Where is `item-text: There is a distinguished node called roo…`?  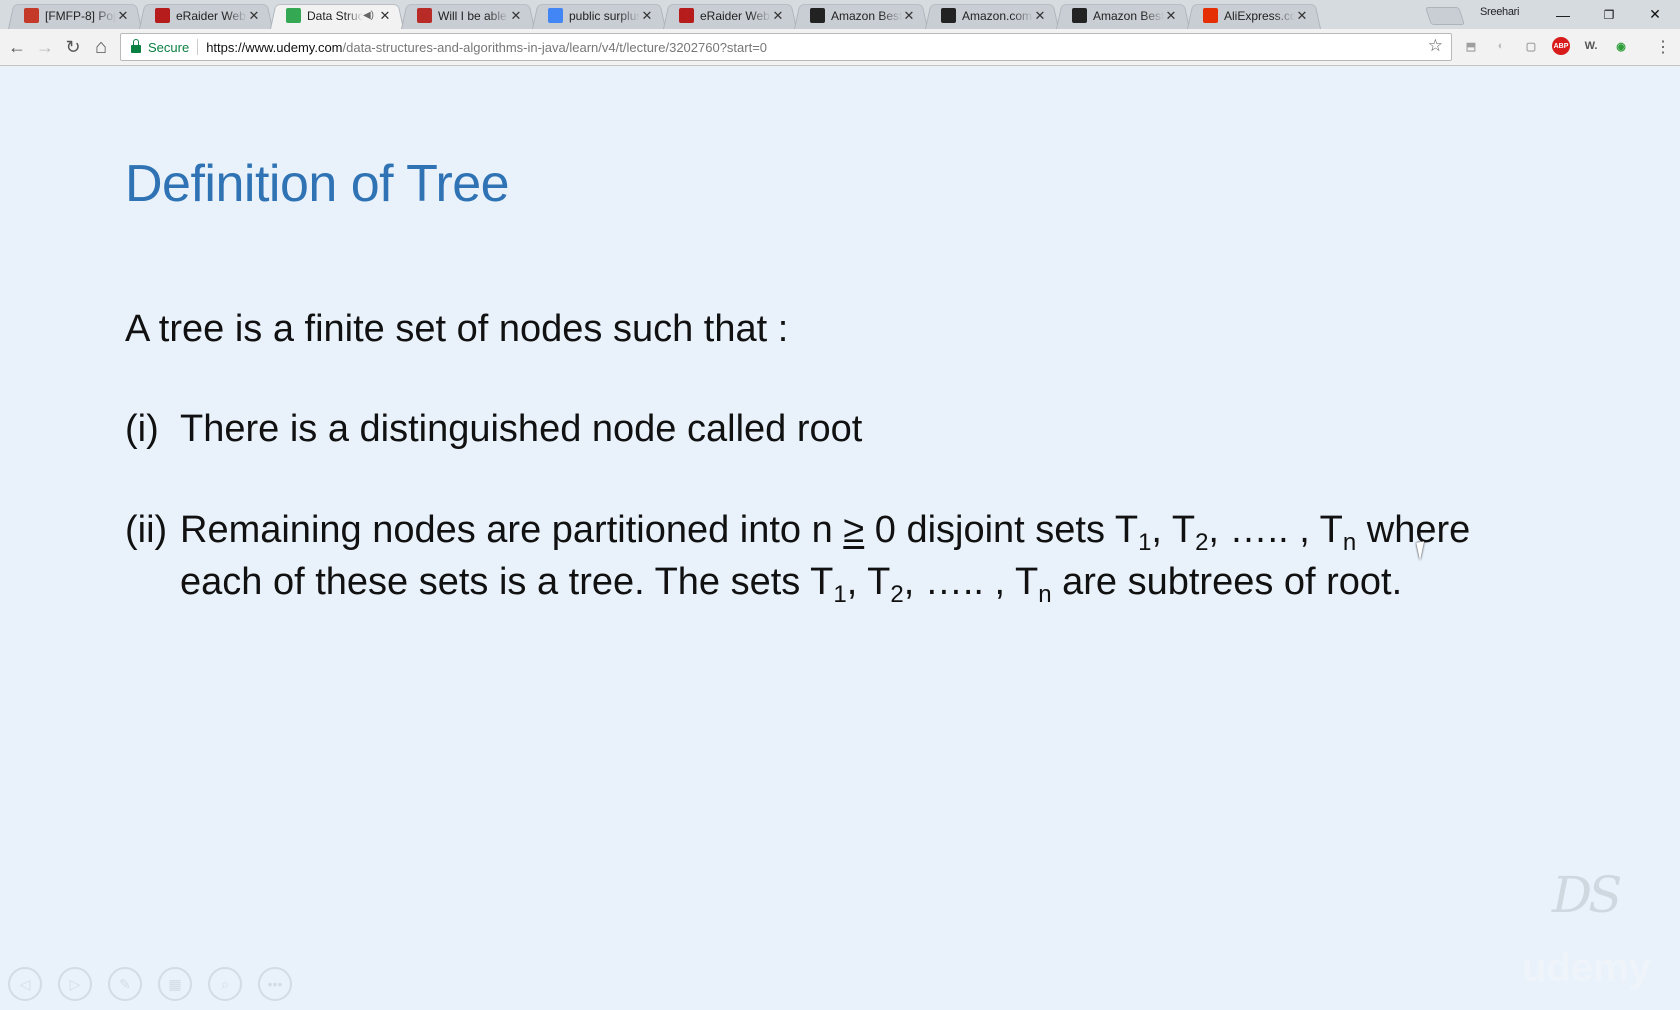 item-text: There is a distinguished node called roo… is located at coordinates (521, 429).